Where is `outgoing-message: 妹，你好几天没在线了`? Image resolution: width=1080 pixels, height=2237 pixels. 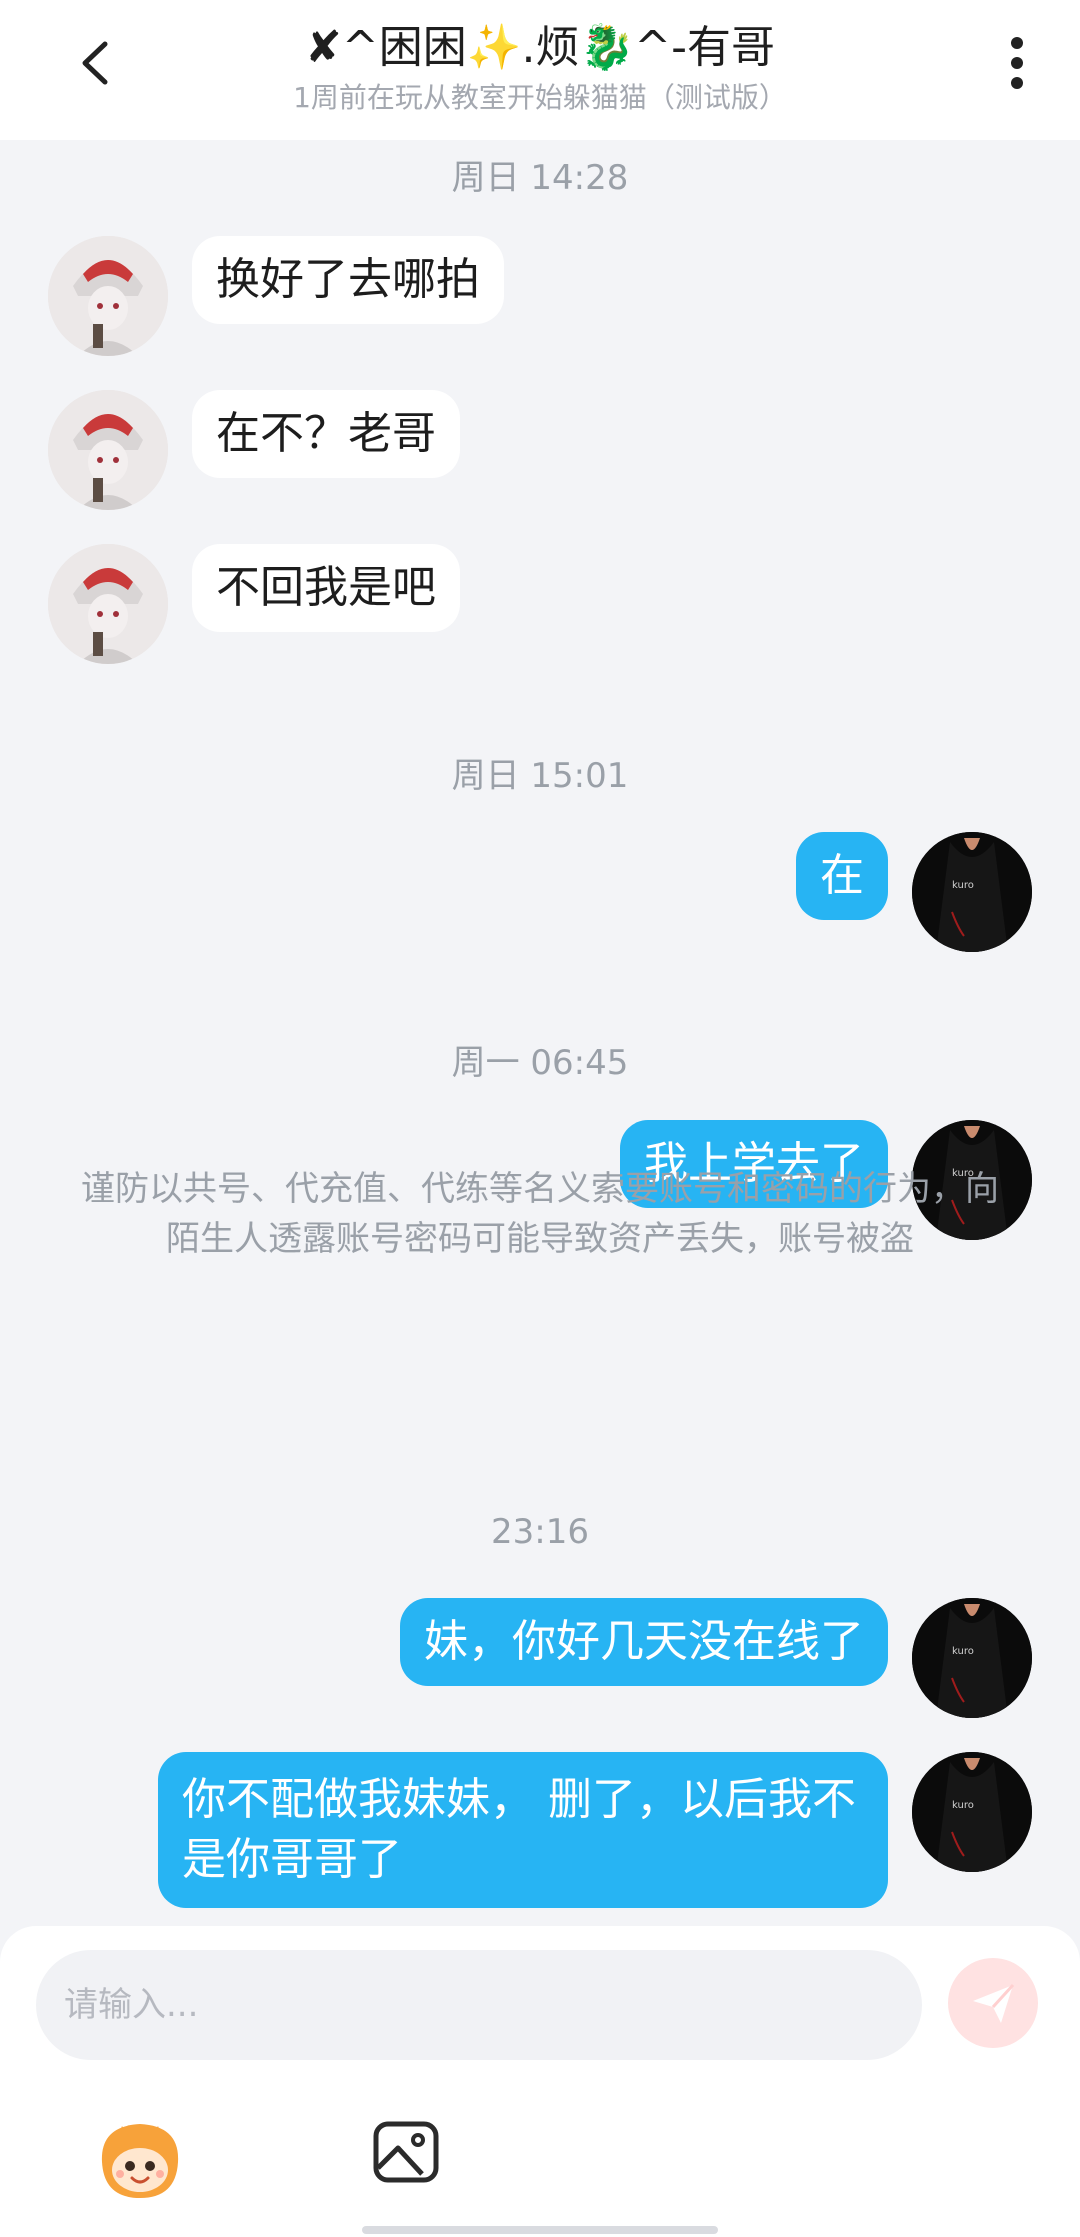 outgoing-message: 妹，你好几天没在线了 is located at coordinates (644, 1642).